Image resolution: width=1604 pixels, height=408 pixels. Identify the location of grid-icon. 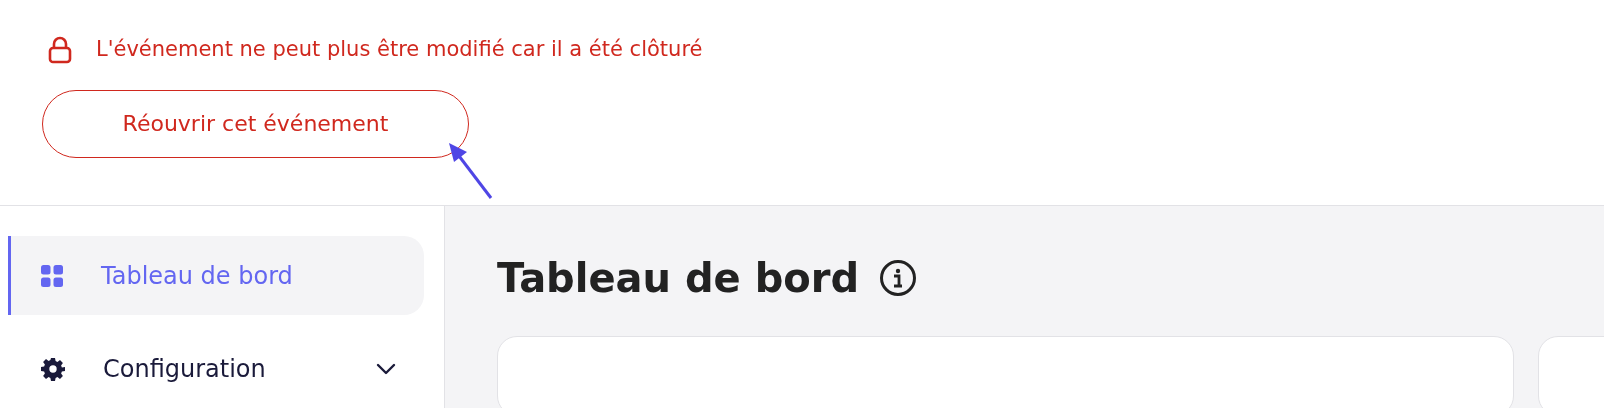
(52, 275).